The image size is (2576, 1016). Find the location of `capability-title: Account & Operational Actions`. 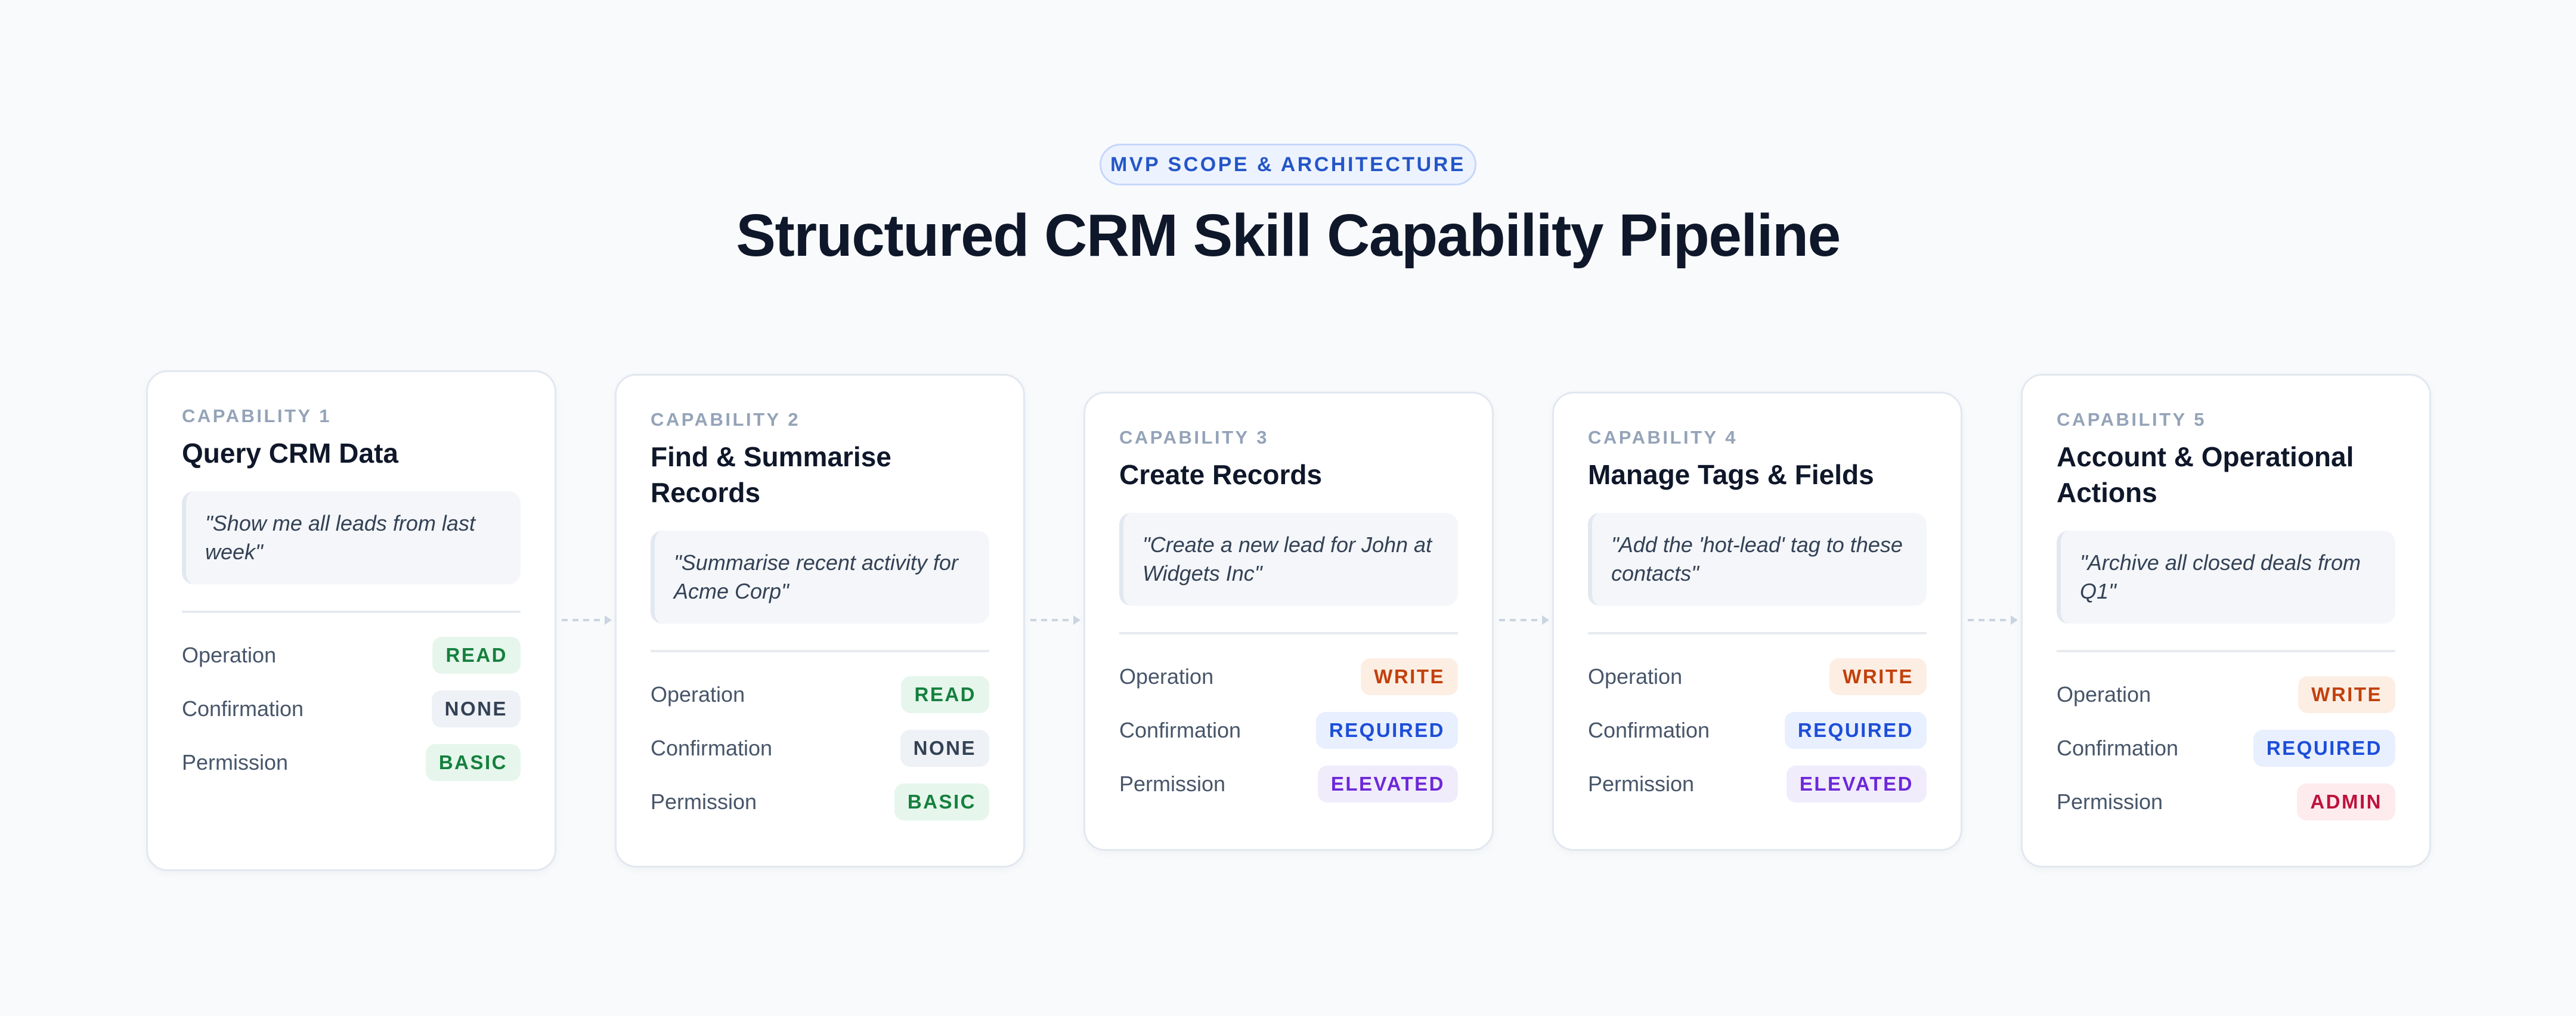

capability-title: Account & Operational Actions is located at coordinates (2205, 474).